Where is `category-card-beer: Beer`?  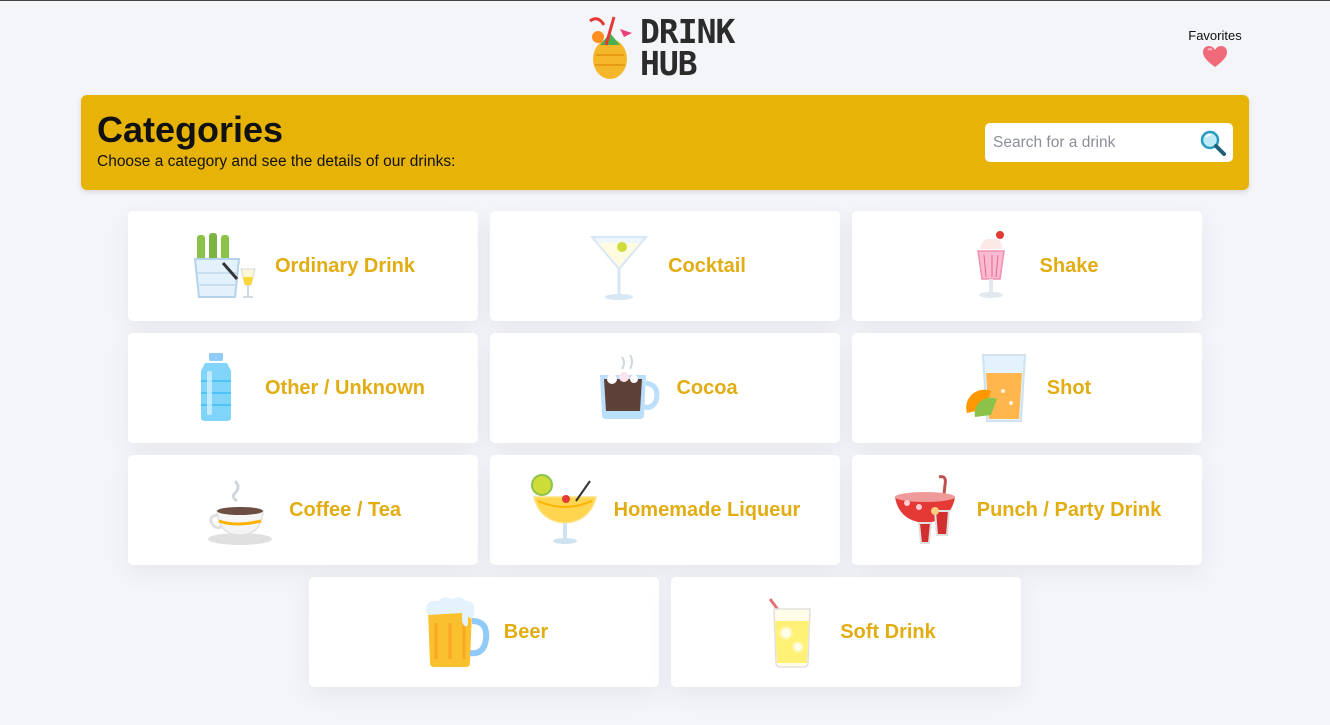
category-card-beer: Beer is located at coordinates (484, 632).